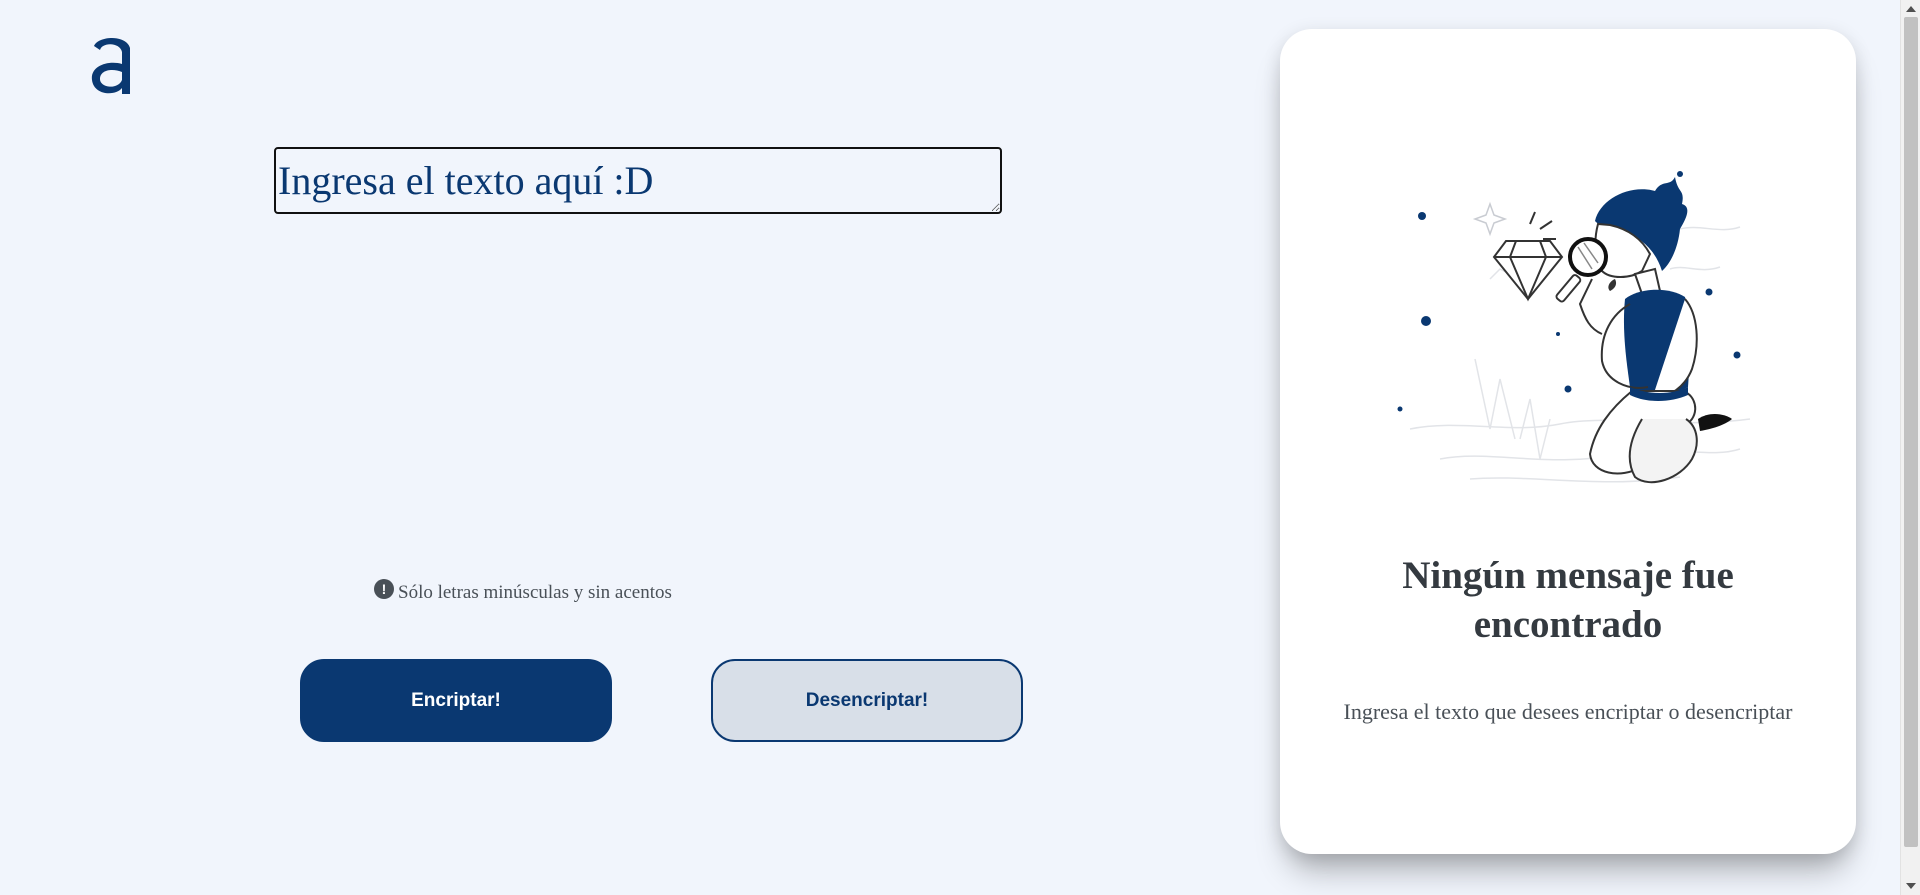 This screenshot has height=895, width=1920. What do you see at coordinates (1574, 327) in the screenshot?
I see `person-with-magnifier-illustration` at bounding box center [1574, 327].